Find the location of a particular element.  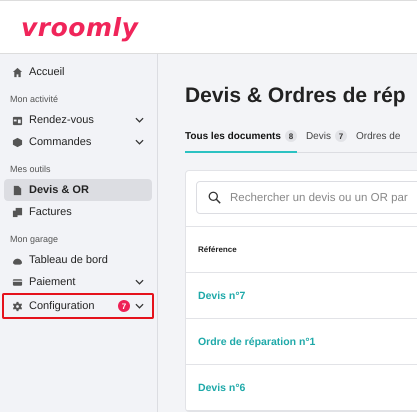

search-field: Rechercher un devis ou un OR par is located at coordinates (306, 197).